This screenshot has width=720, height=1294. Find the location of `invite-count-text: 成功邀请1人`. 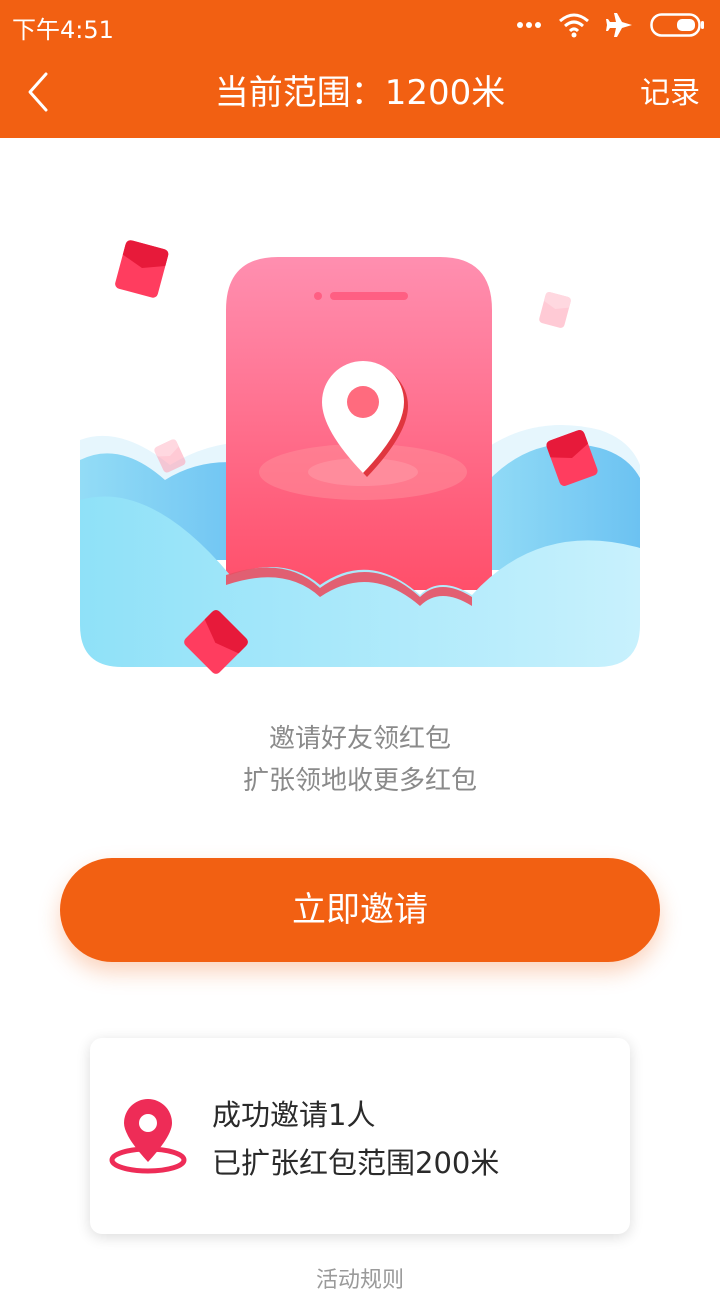

invite-count-text: 成功邀请1人 is located at coordinates (294, 1115).